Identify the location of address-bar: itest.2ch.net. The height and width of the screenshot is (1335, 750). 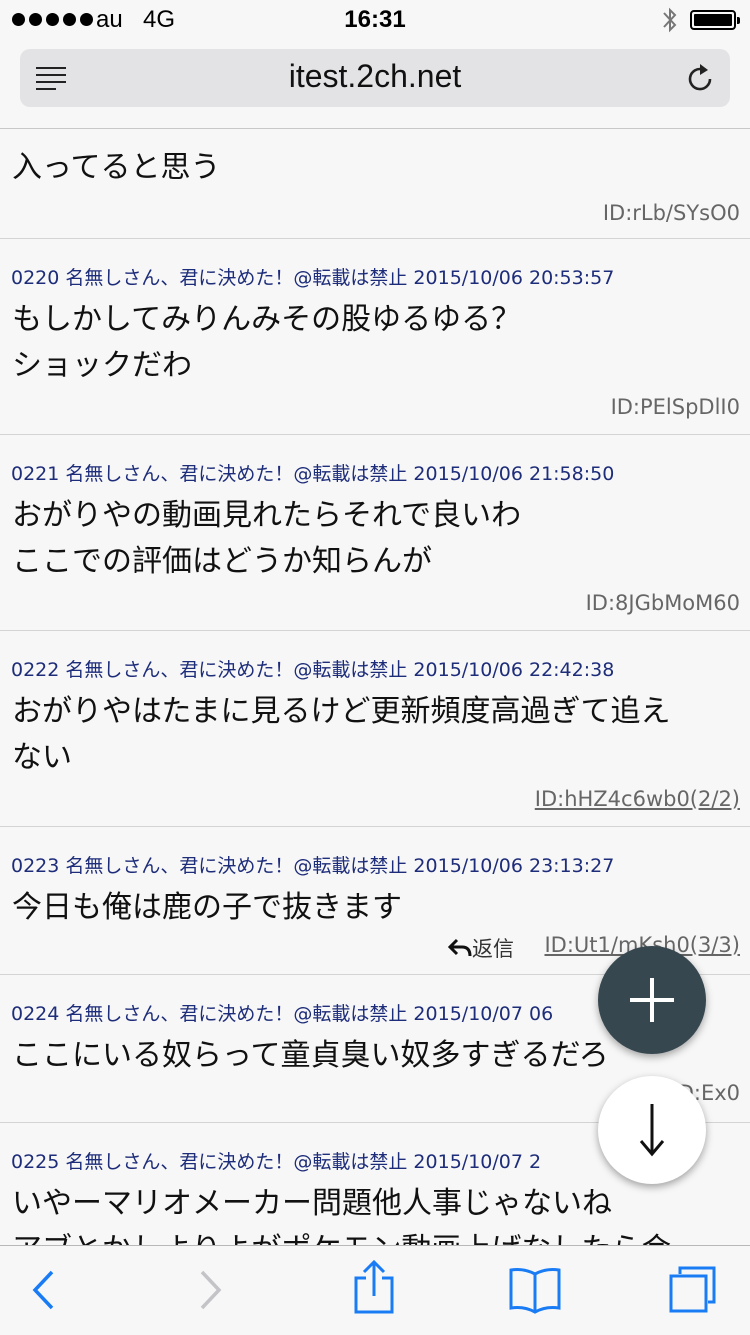
(375, 78).